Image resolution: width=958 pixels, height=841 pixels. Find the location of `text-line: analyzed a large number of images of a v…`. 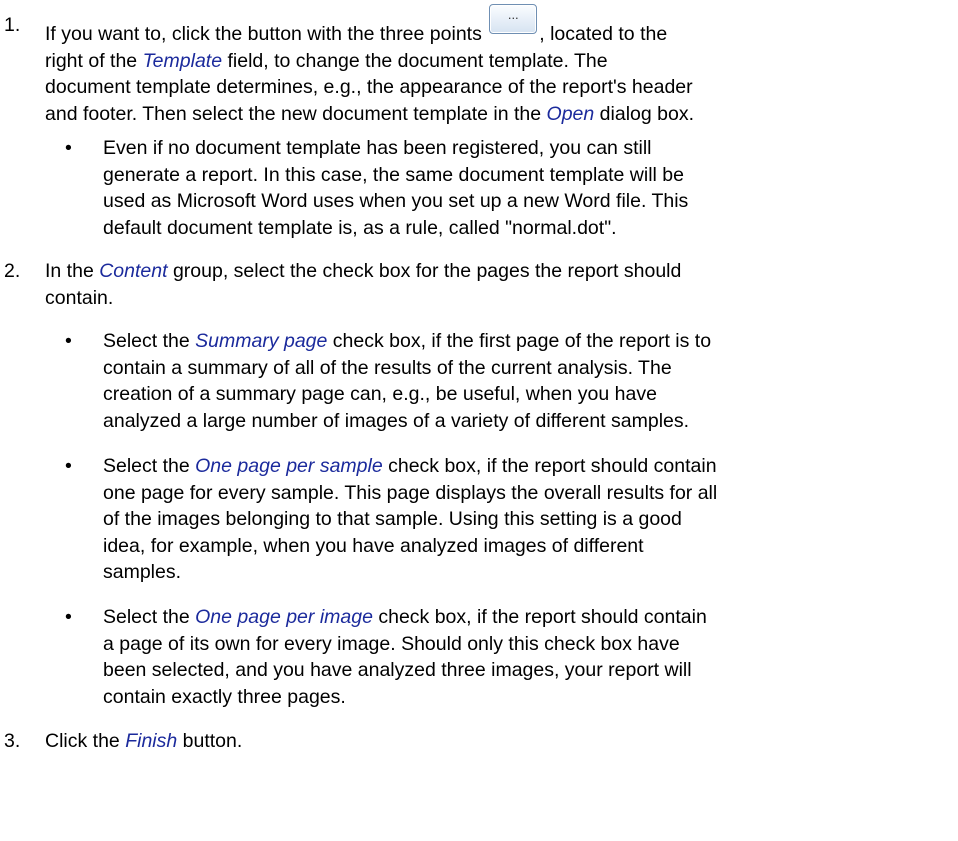

text-line: analyzed a large number of images of a v… is located at coordinates (396, 420).